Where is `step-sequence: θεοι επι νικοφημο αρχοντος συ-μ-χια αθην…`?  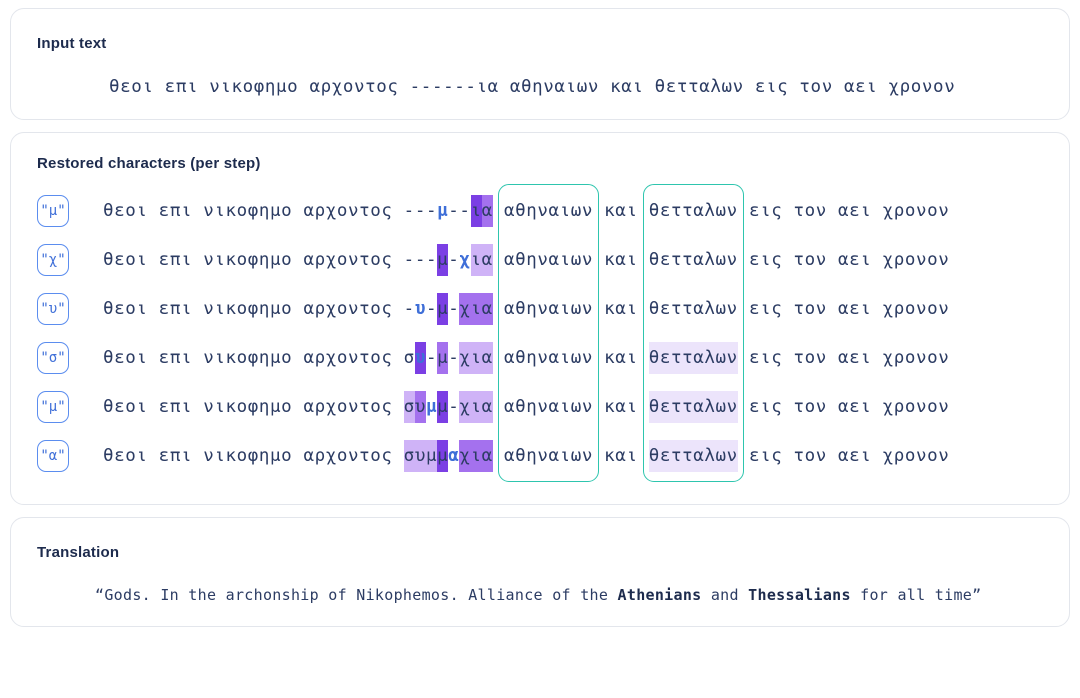 step-sequence: θεοι επι νικοφημο αρχοντος συ-μ-χια αθην… is located at coordinates (526, 357).